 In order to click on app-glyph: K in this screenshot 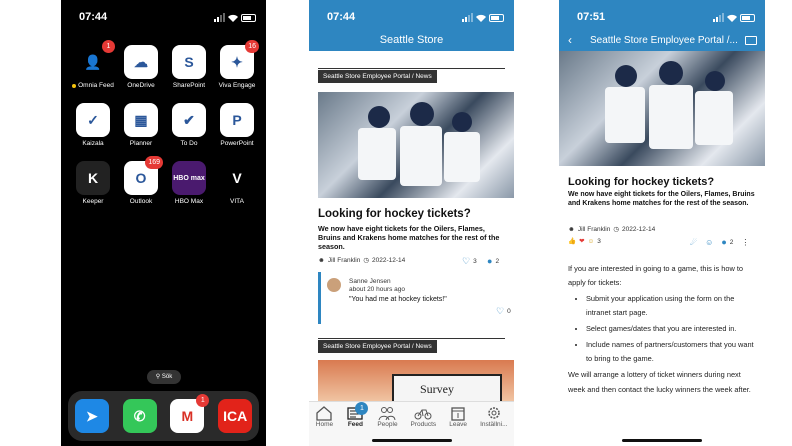, I will do `click(93, 178)`.